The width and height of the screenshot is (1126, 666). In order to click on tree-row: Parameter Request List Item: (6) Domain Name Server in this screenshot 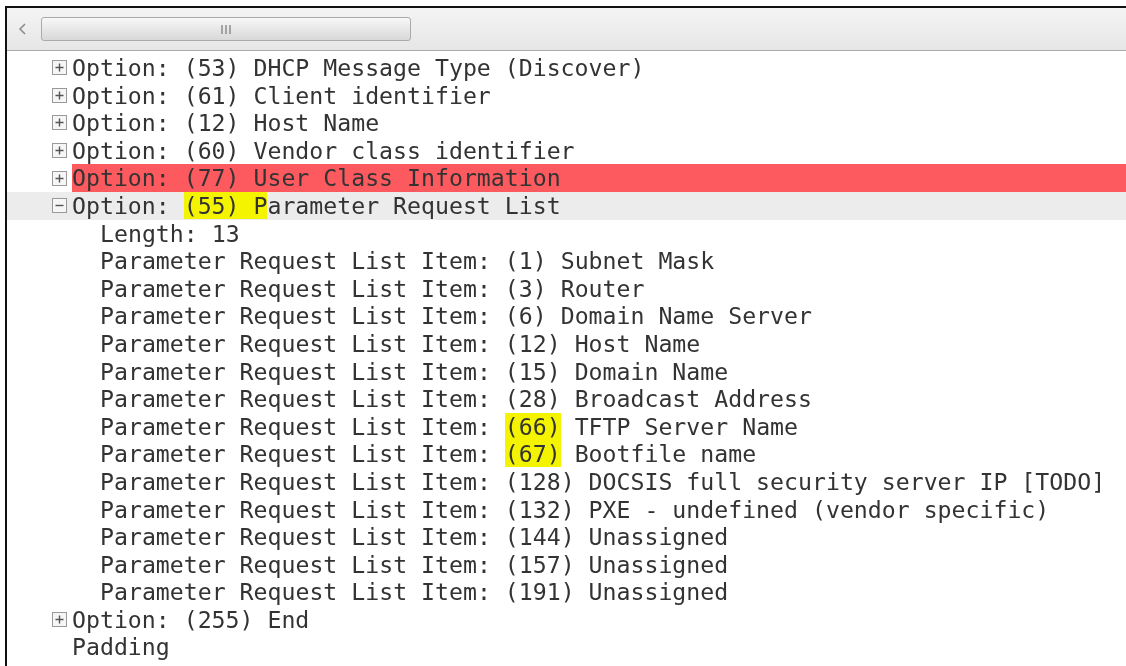, I will do `click(566, 316)`.